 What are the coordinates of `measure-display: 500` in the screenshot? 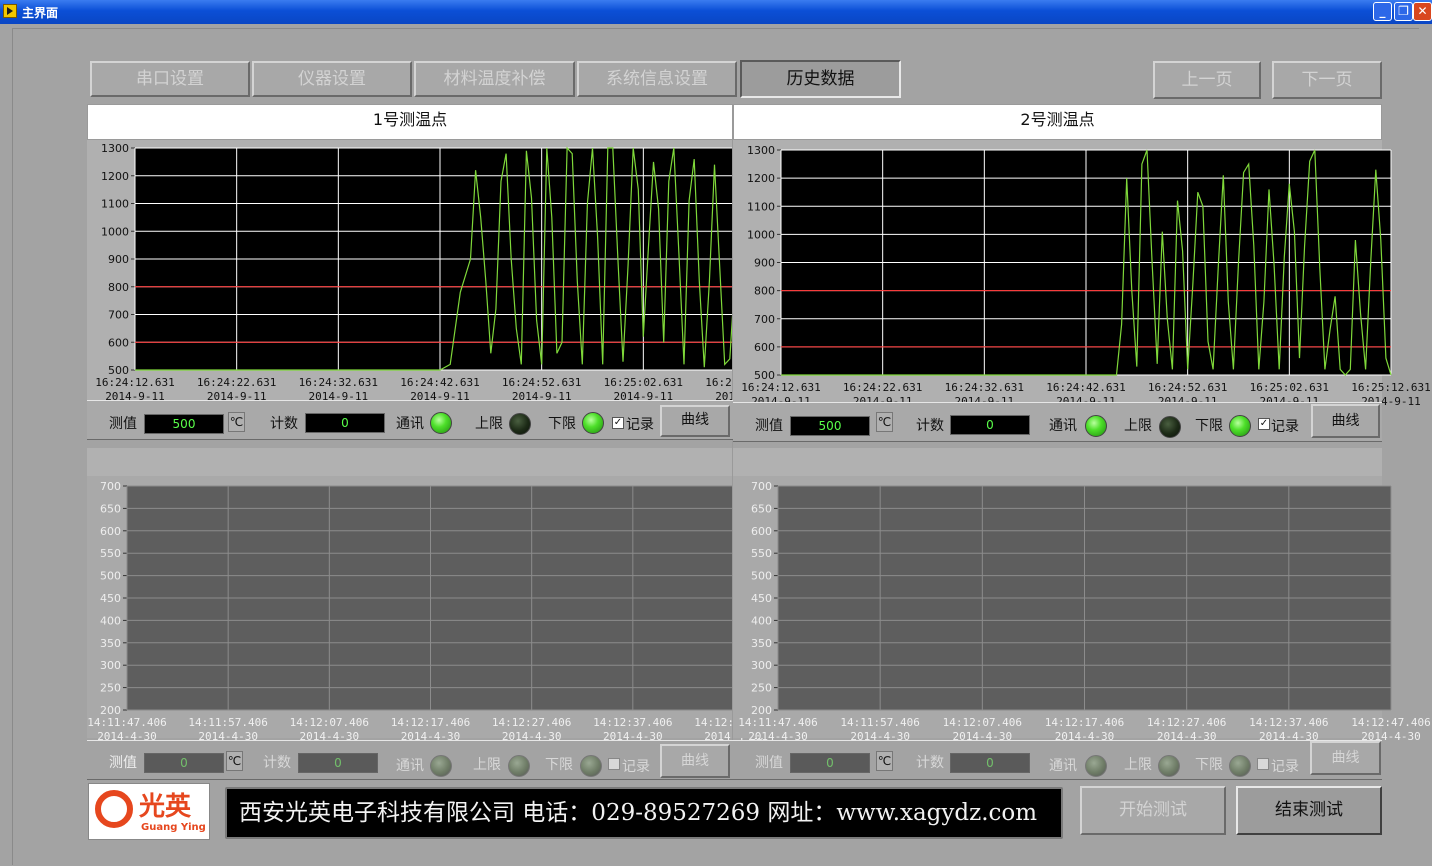 It's located at (830, 426).